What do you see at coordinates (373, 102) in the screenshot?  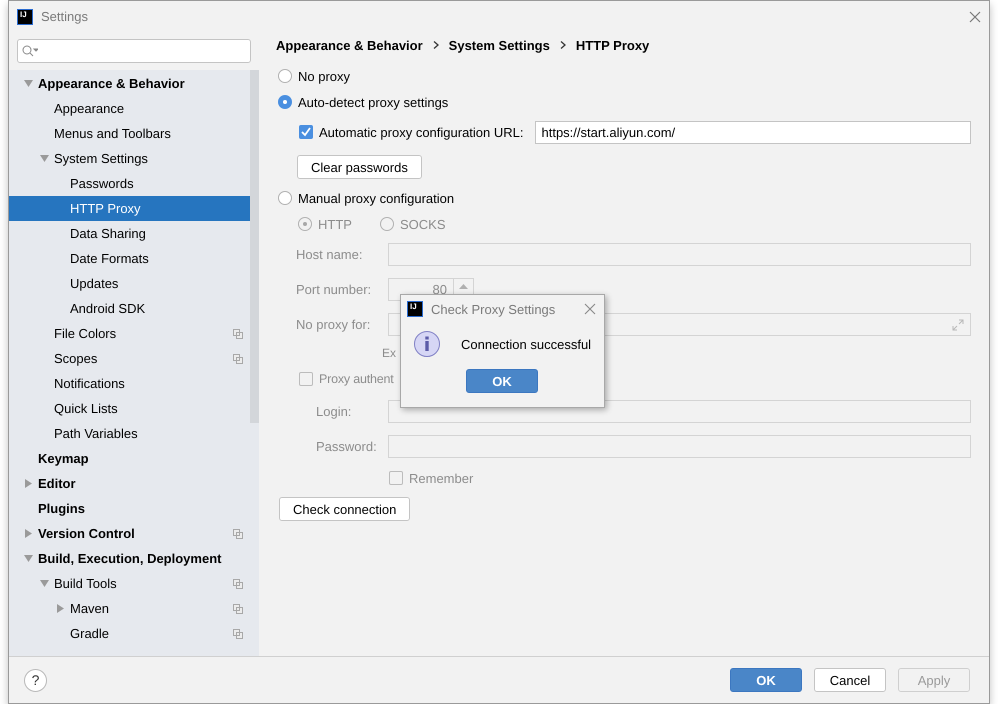 I see `radio-label: Auto-detect proxy settings` at bounding box center [373, 102].